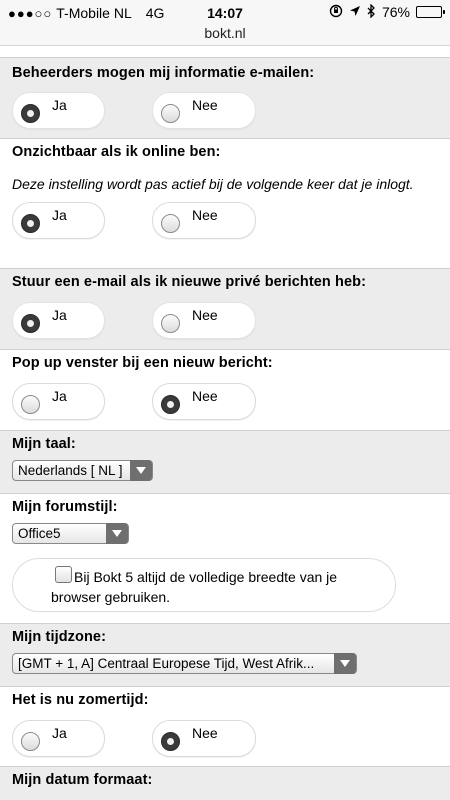  What do you see at coordinates (80, 700) in the screenshot?
I see `section-title: Het is nu zomertijd:` at bounding box center [80, 700].